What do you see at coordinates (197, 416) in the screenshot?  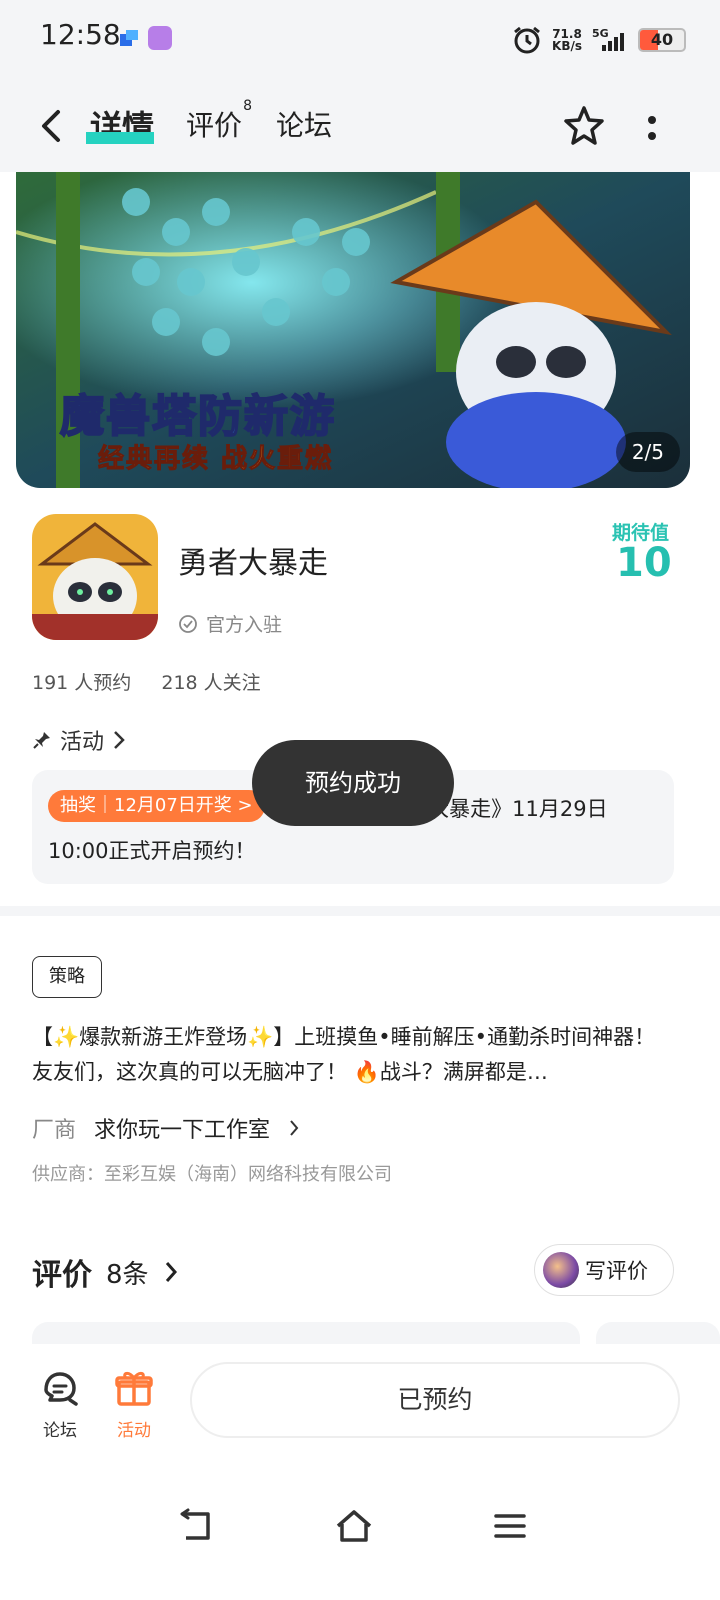 I see `banner-title: 魔兽塔防新游` at bounding box center [197, 416].